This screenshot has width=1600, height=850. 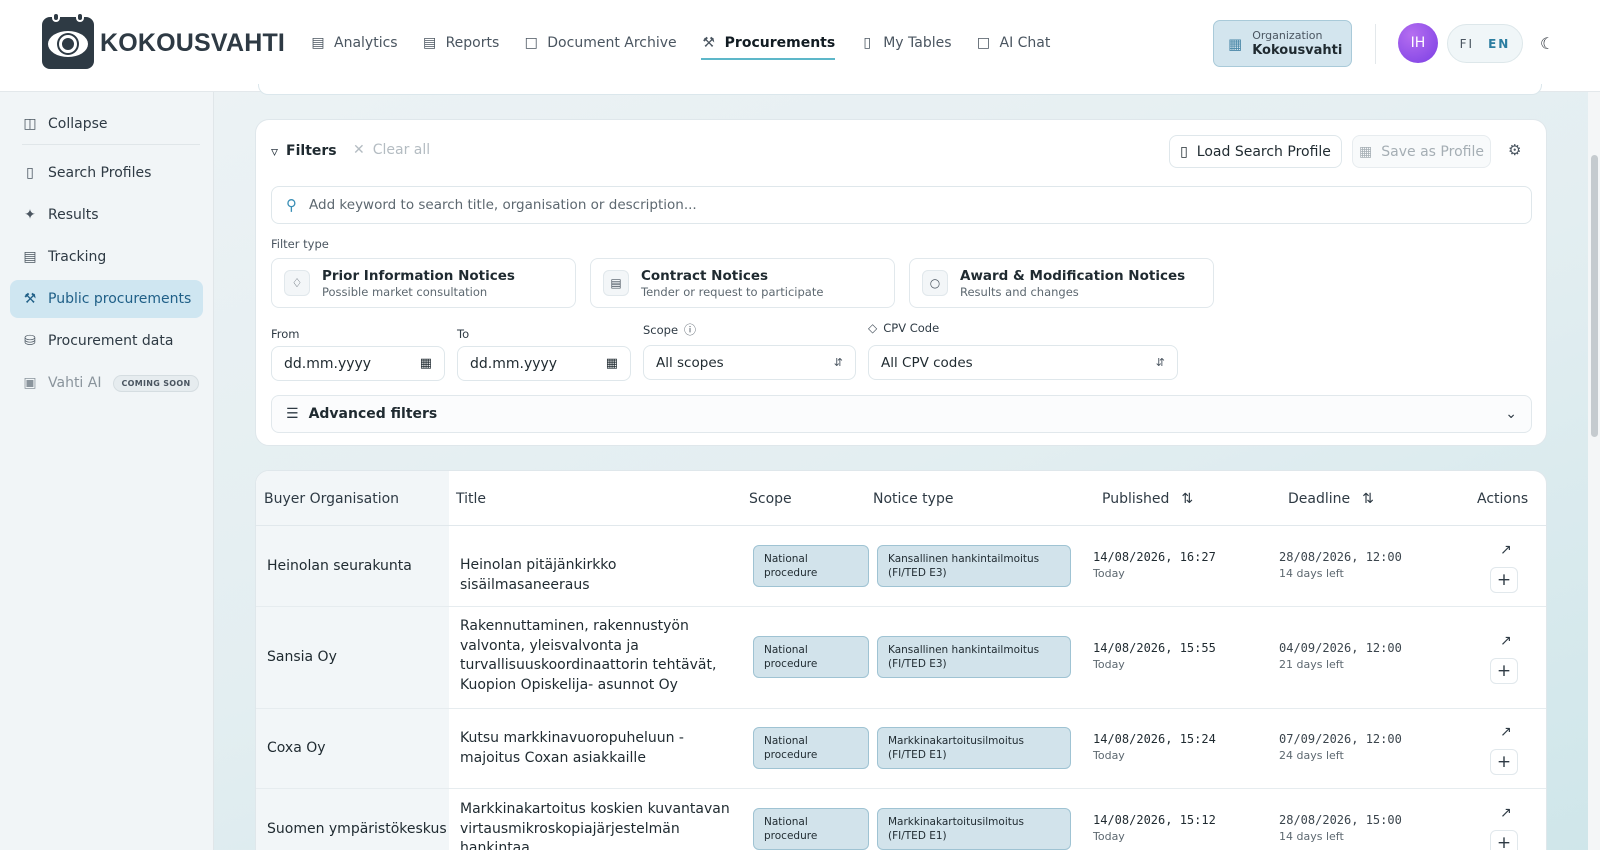 What do you see at coordinates (899, 205) in the screenshot?
I see `search-input` at bounding box center [899, 205].